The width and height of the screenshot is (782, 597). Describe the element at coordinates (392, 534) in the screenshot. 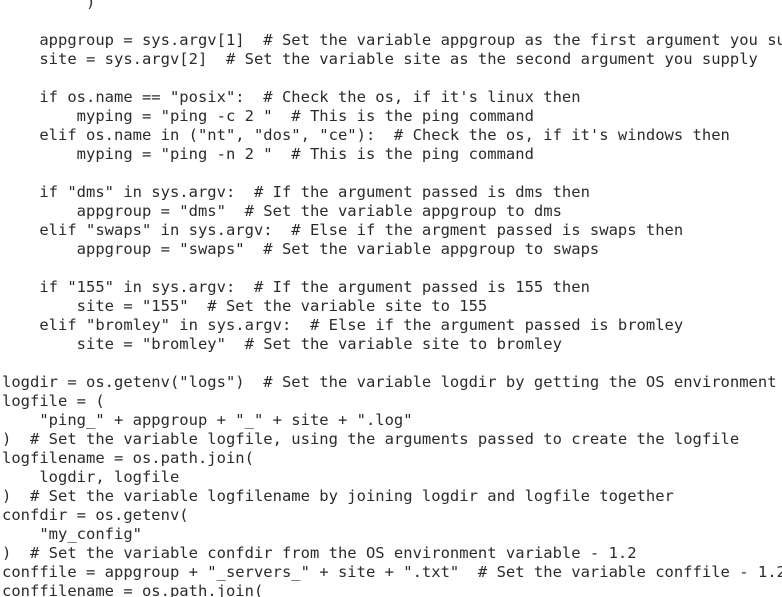

I see `code-line: "my_config"` at that location.